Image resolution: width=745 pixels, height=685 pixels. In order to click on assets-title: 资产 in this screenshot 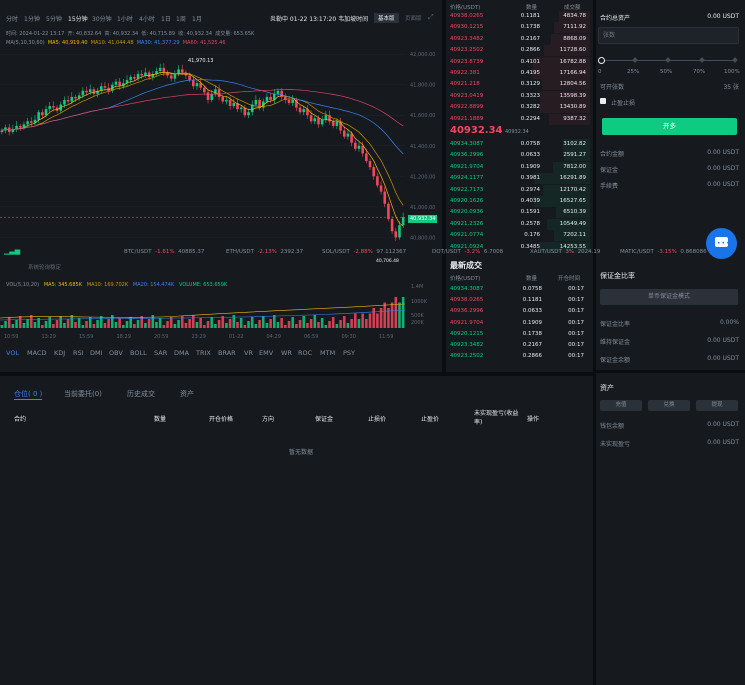, I will do `click(607, 388)`.